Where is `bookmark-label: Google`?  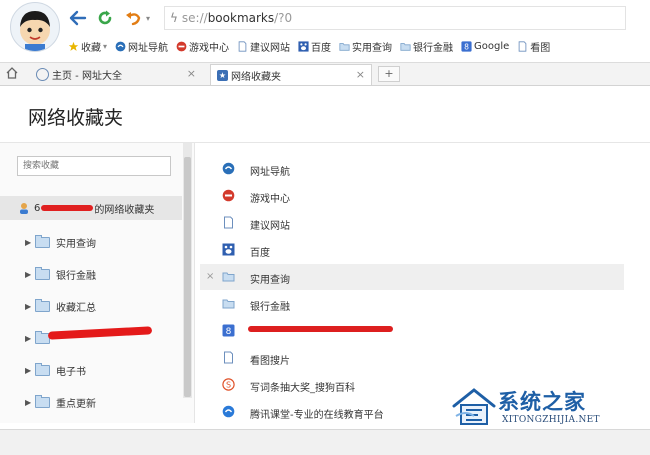
bookmark-label: Google is located at coordinates (492, 46).